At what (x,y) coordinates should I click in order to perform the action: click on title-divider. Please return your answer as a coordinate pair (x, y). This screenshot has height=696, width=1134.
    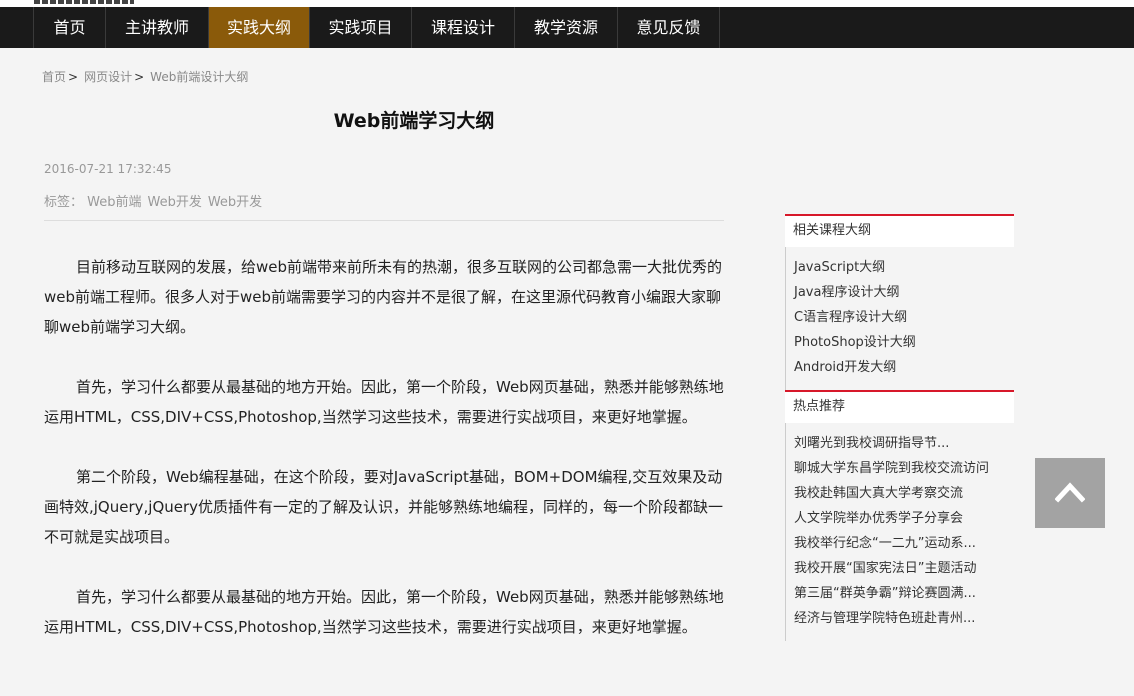
    Looking at the image, I should click on (384, 220).